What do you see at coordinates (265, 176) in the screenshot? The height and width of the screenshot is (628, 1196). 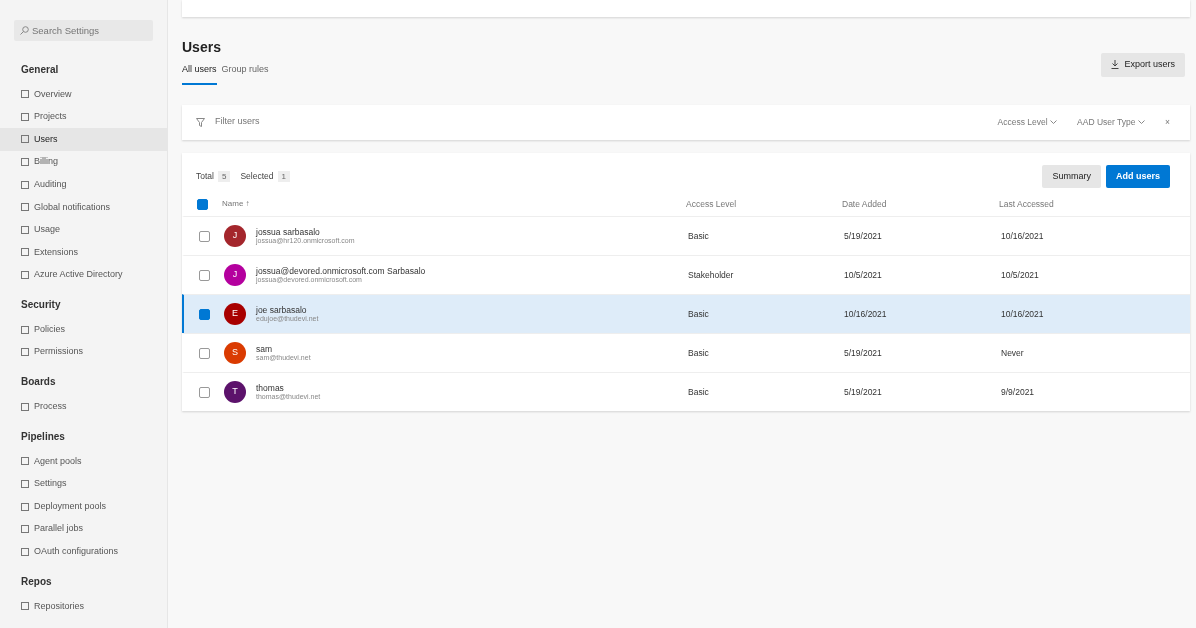 I see `selected-label: Selected 1` at bounding box center [265, 176].